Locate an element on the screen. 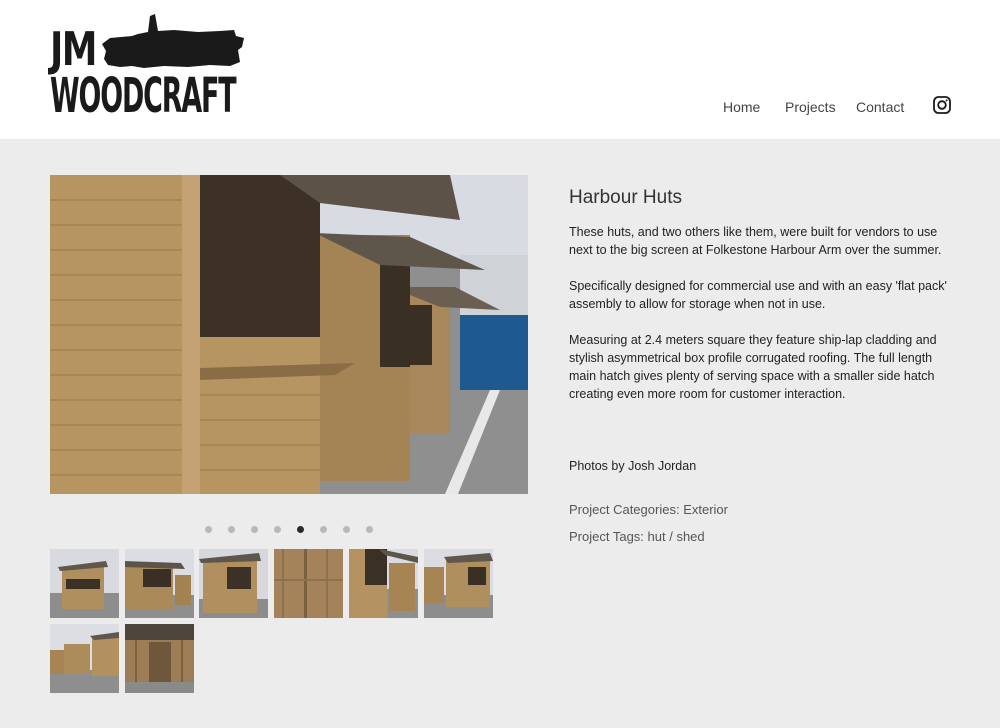 This screenshot has width=1000, height=728. photo-credit: Photos by Josh Jordan is located at coordinates (633, 466).